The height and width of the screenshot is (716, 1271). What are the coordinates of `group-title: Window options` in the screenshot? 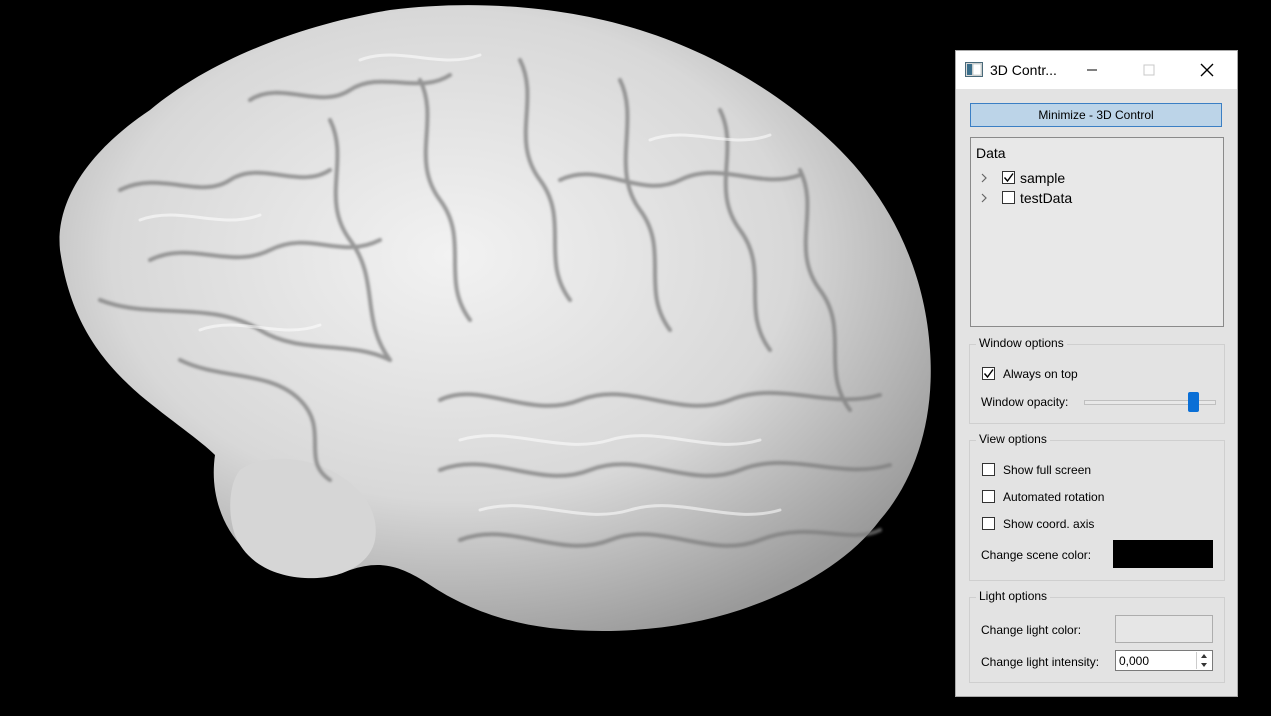 It's located at (1021, 343).